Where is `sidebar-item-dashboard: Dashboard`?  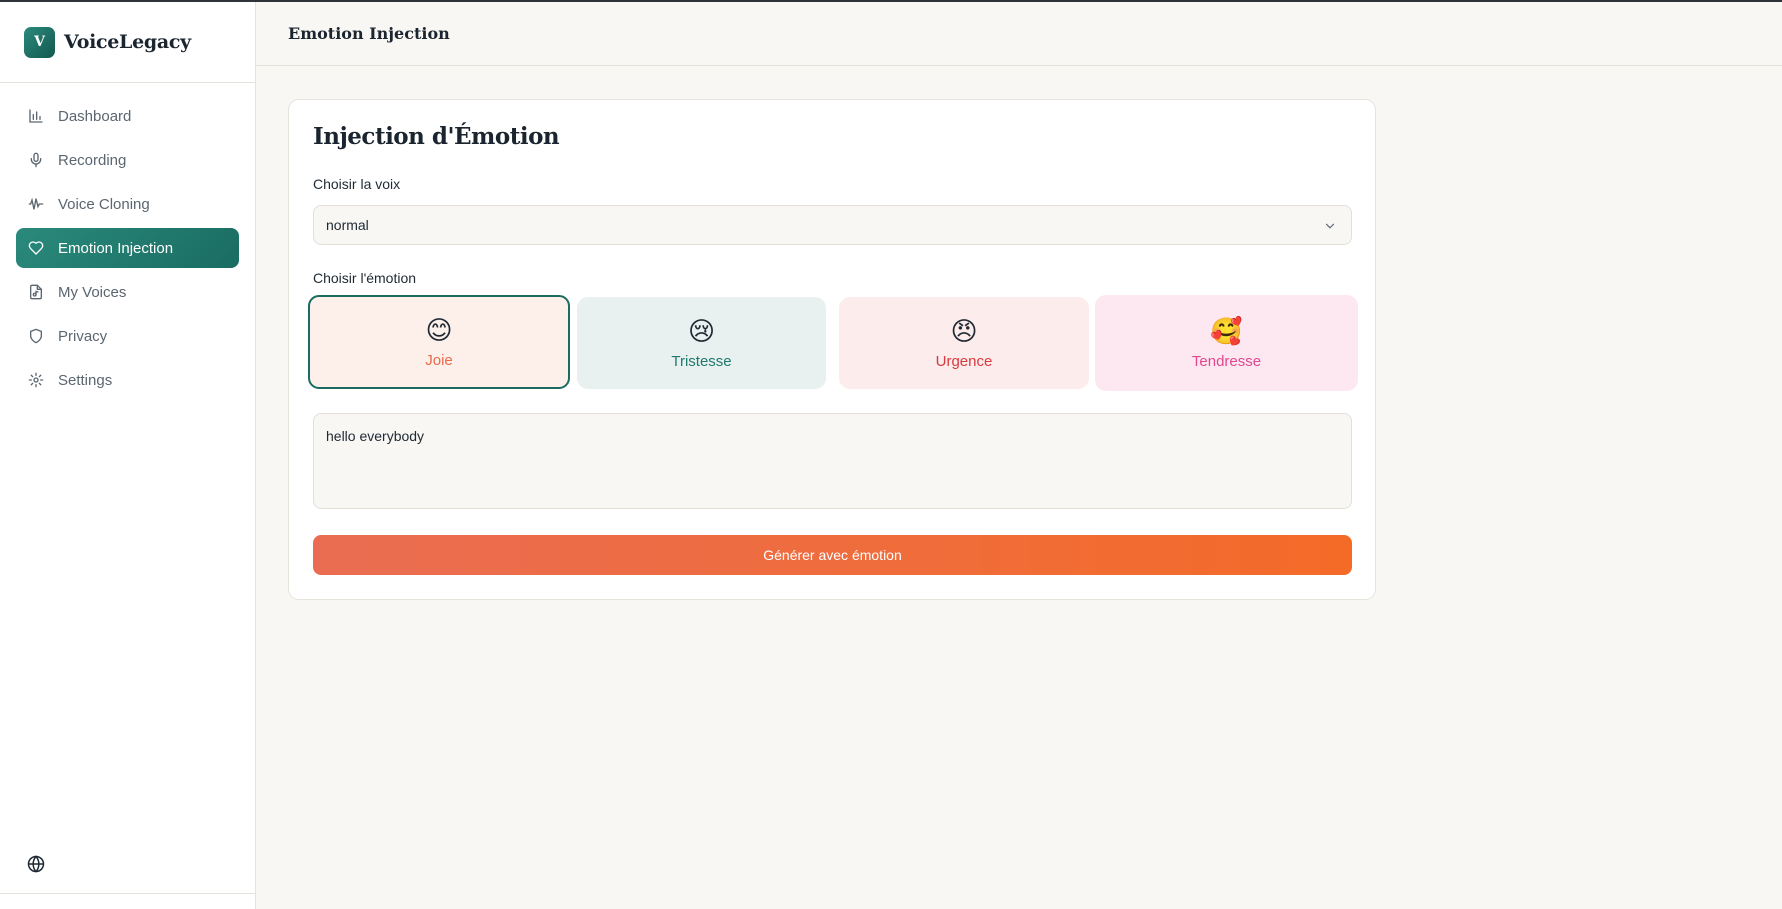 sidebar-item-dashboard: Dashboard is located at coordinates (127, 116).